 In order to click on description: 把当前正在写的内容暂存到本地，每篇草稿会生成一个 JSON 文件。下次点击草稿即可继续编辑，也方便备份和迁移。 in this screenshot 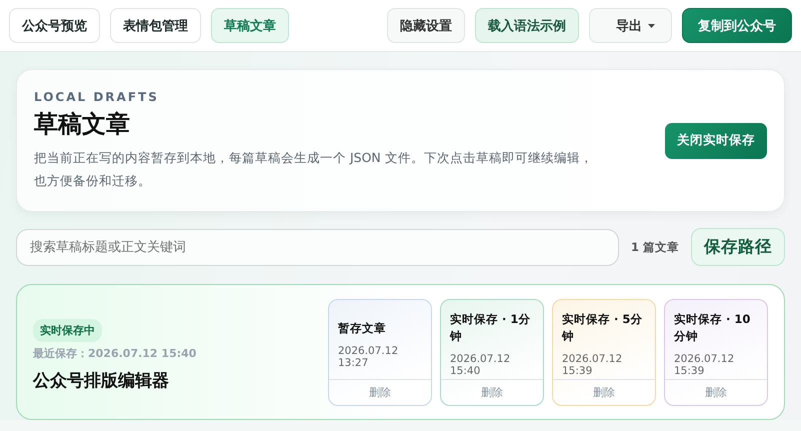, I will do `click(314, 169)`.